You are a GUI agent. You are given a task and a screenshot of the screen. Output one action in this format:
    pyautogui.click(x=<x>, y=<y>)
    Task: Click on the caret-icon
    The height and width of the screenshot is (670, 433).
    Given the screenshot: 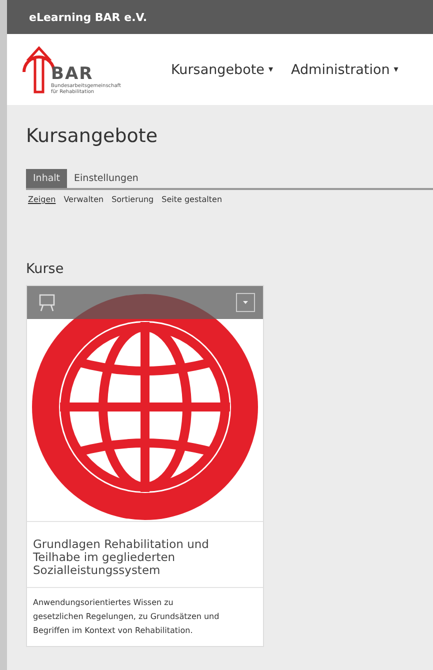 What is the action you would take?
    pyautogui.click(x=245, y=302)
    